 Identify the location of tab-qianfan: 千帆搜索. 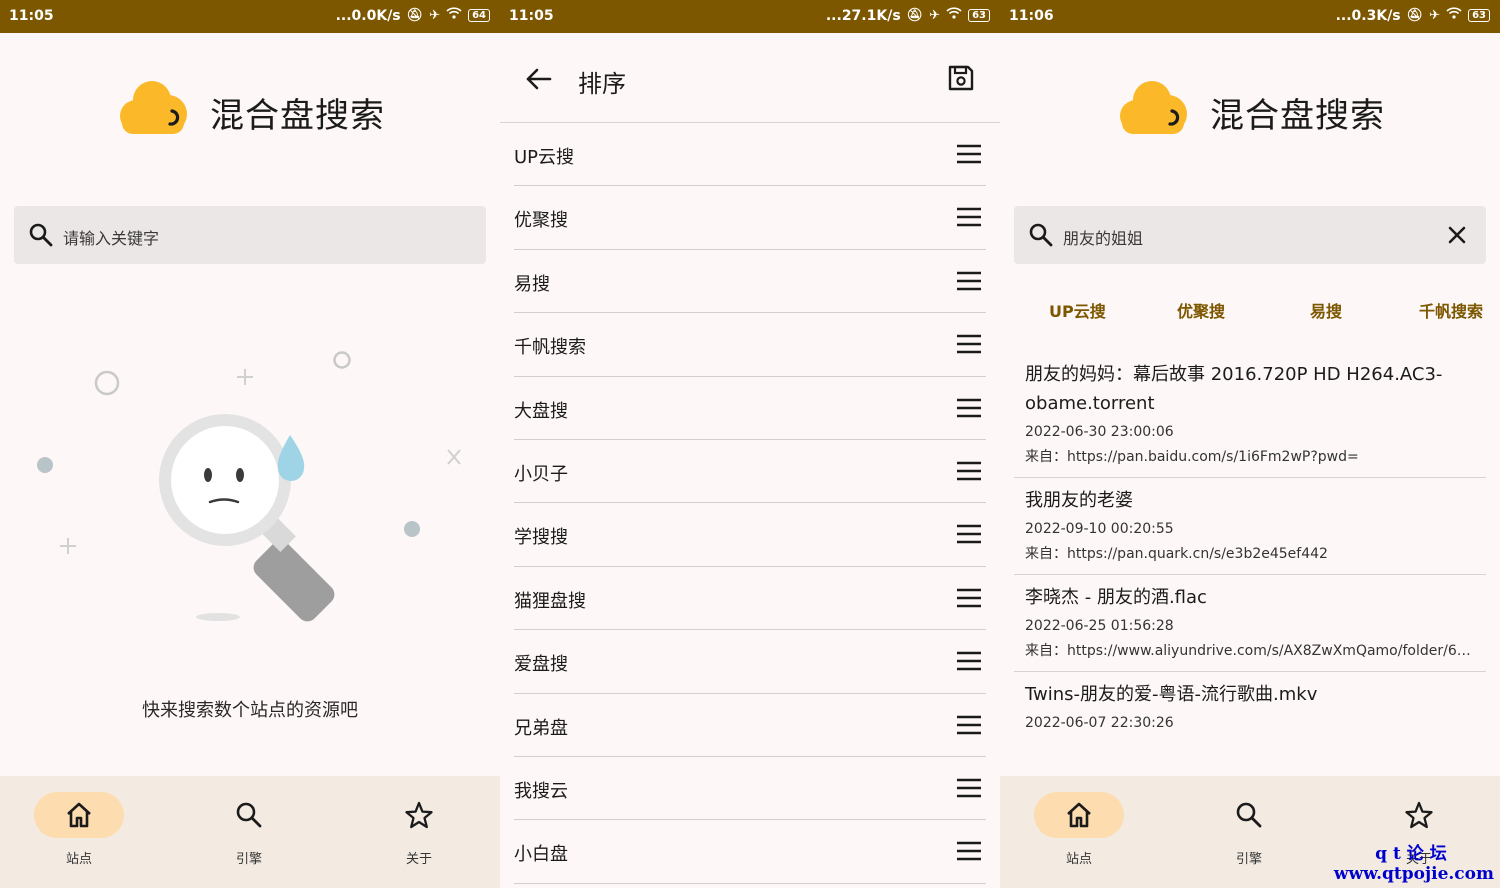
(1451, 310).